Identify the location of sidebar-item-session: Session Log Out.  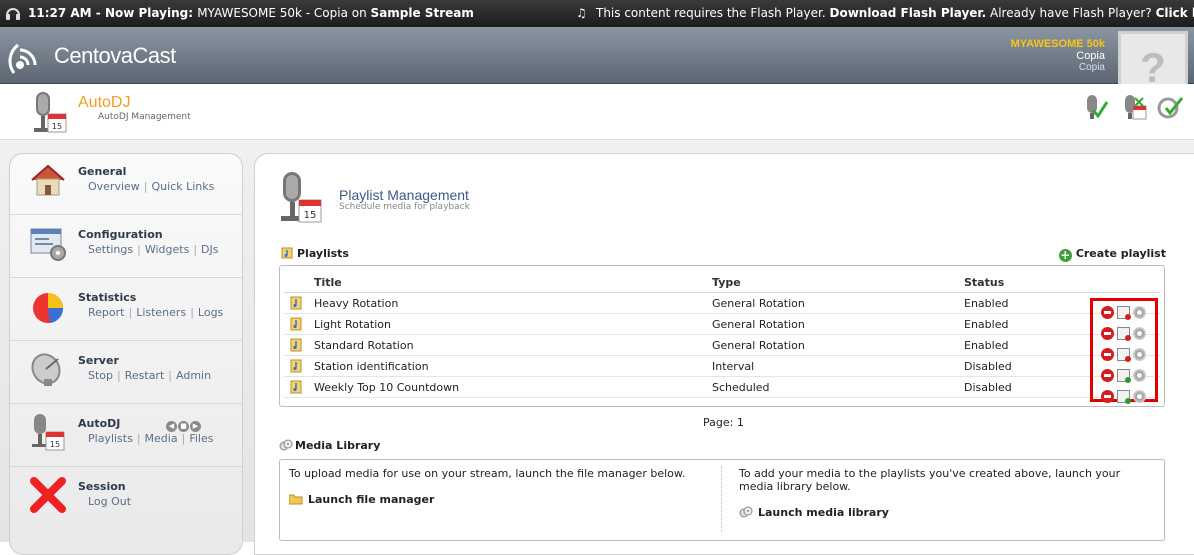
(126, 499).